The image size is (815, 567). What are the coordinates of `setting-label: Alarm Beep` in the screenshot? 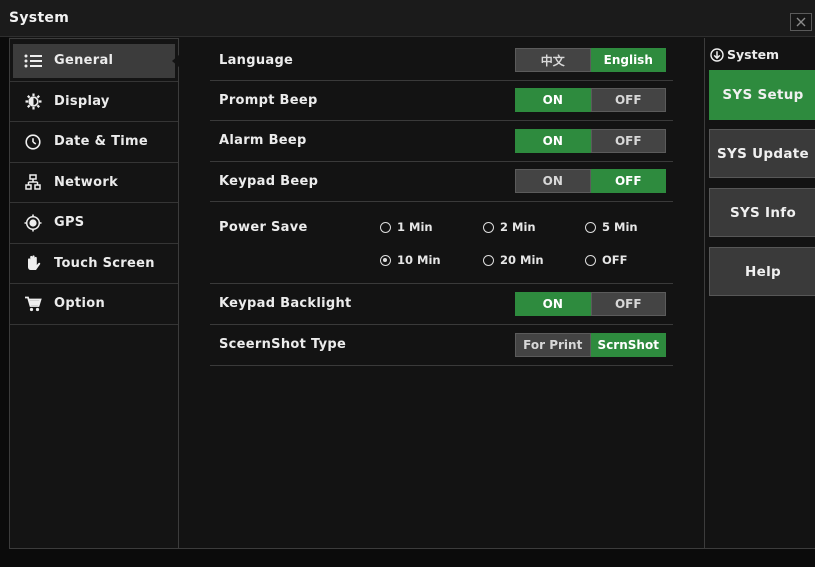 It's located at (263, 140).